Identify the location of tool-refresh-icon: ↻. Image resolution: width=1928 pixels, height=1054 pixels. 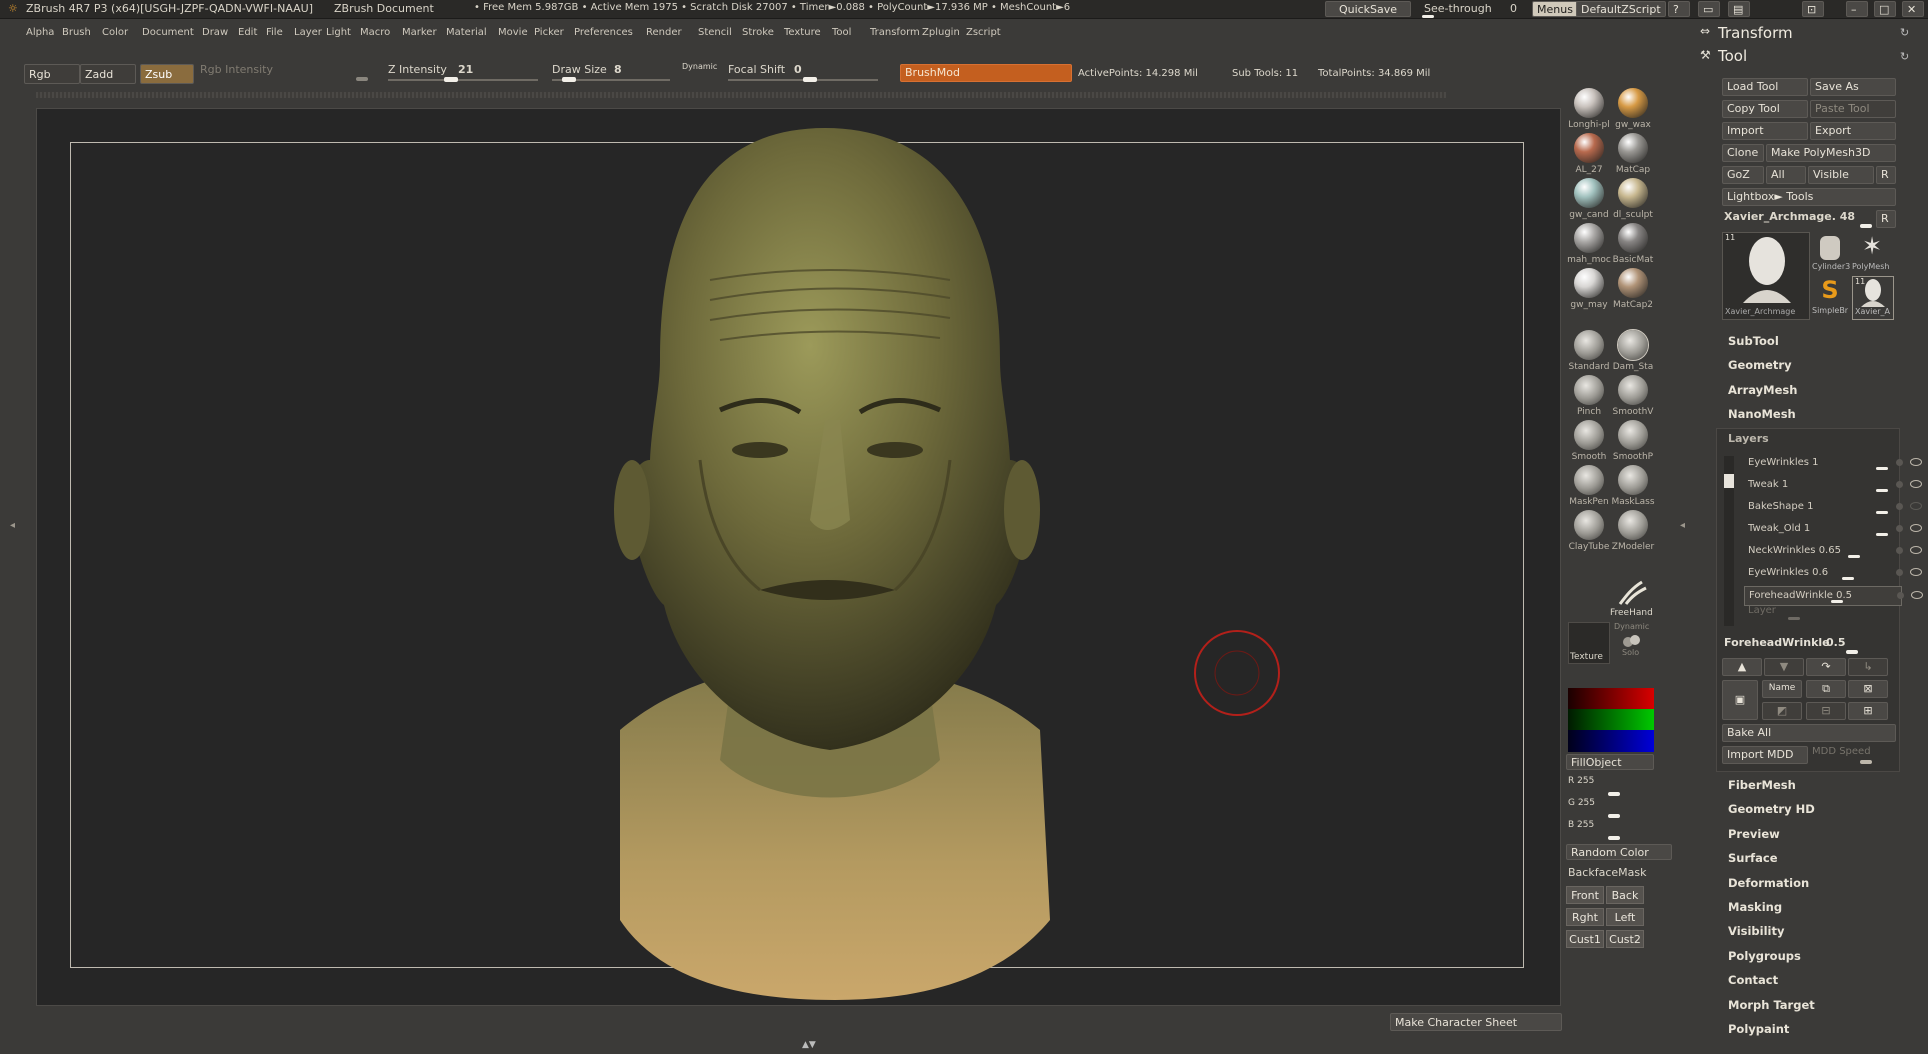
(1904, 56).